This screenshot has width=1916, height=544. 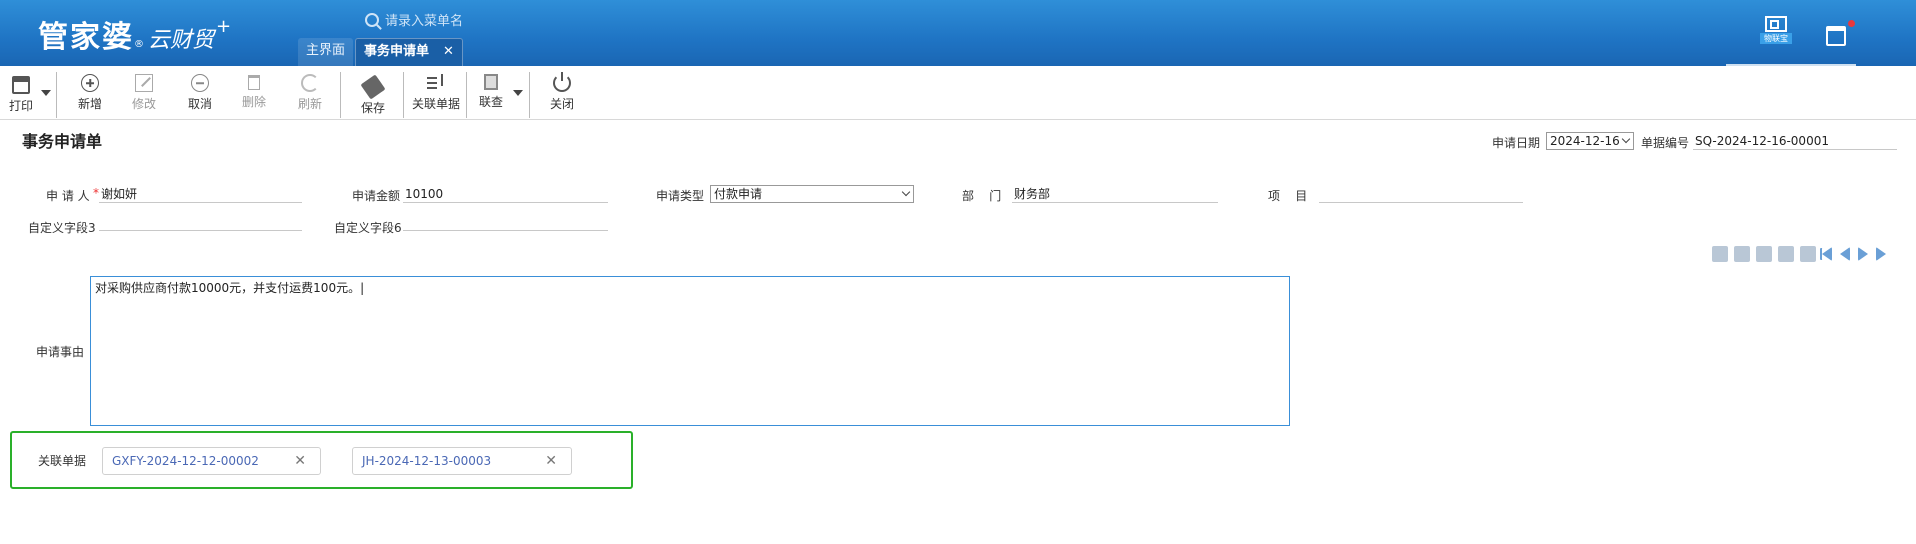 What do you see at coordinates (409, 52) in the screenshot?
I see `tab-affair-application: 事务申请单 ✕` at bounding box center [409, 52].